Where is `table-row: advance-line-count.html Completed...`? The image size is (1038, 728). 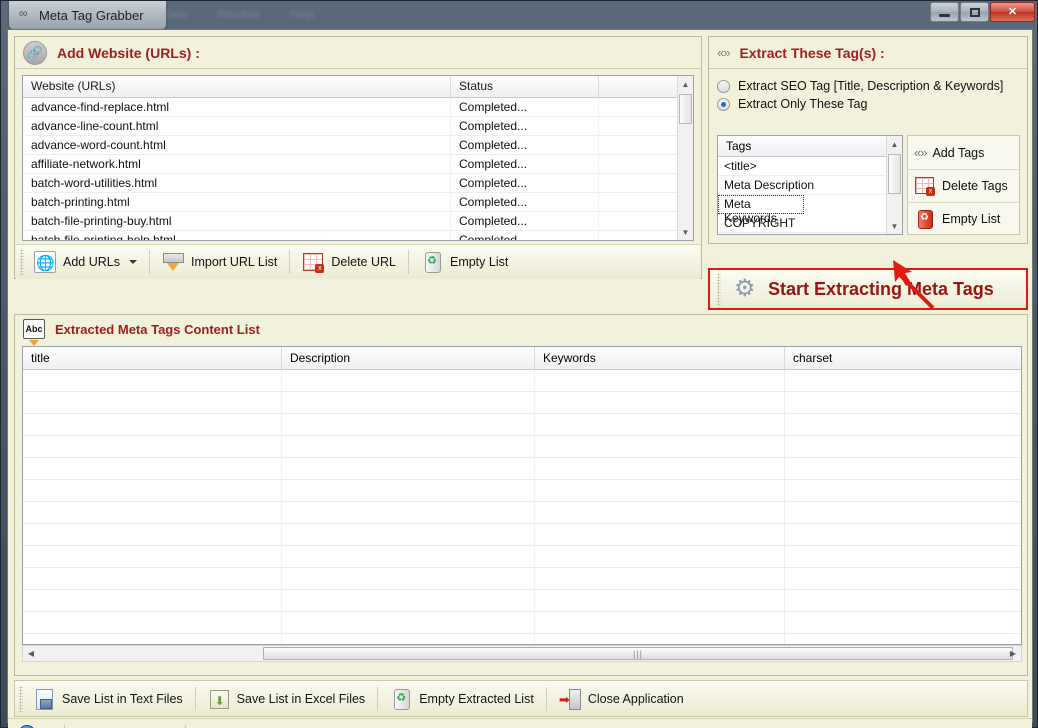 table-row: advance-line-count.html Completed... is located at coordinates (358, 126).